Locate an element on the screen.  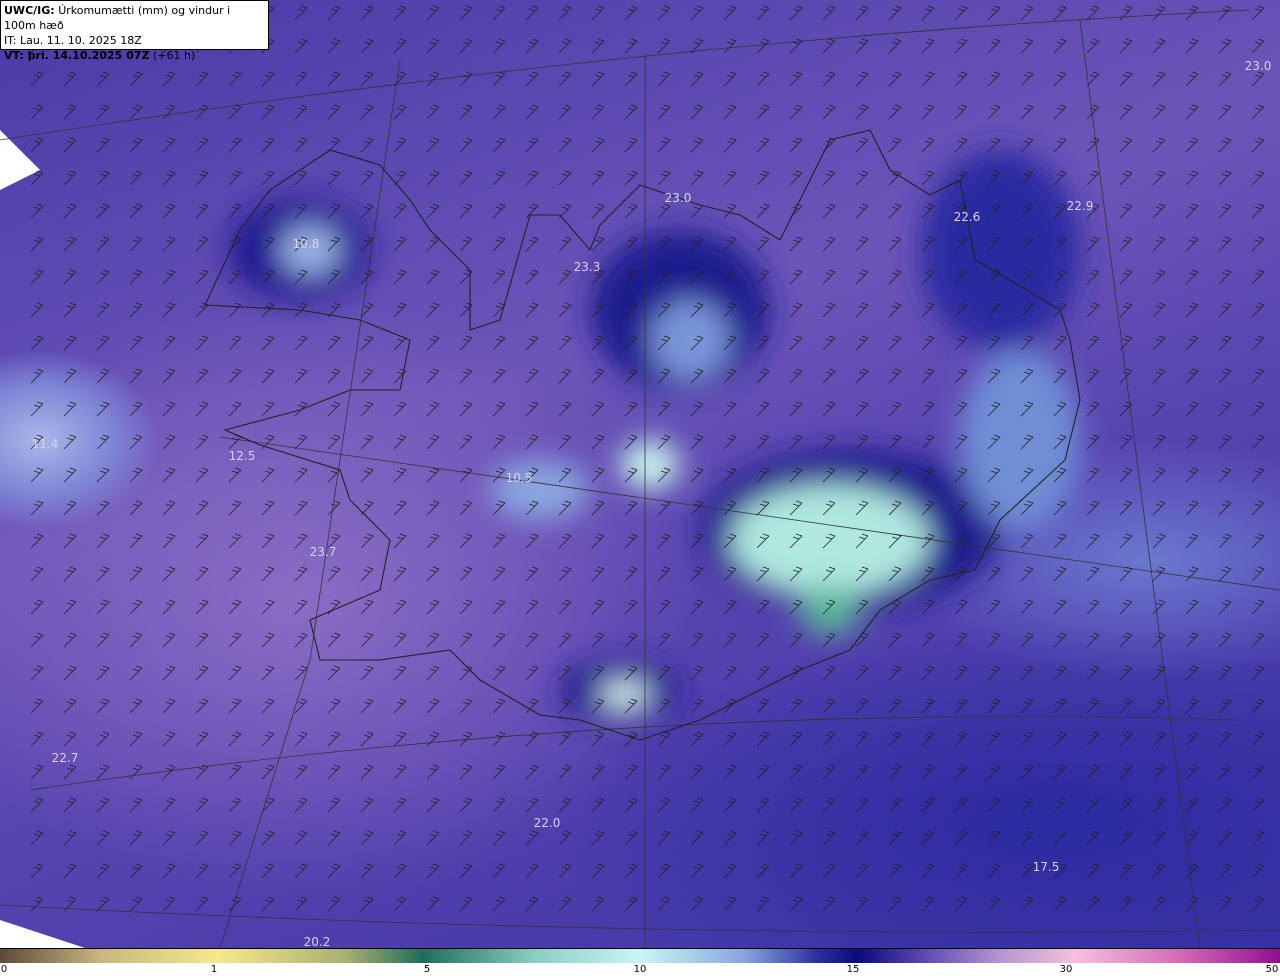
map-label: 10.5 is located at coordinates (519, 478).